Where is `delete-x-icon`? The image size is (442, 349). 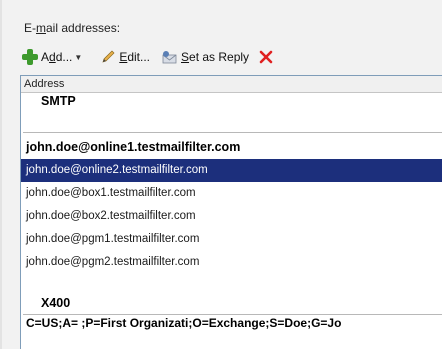 delete-x-icon is located at coordinates (266, 57).